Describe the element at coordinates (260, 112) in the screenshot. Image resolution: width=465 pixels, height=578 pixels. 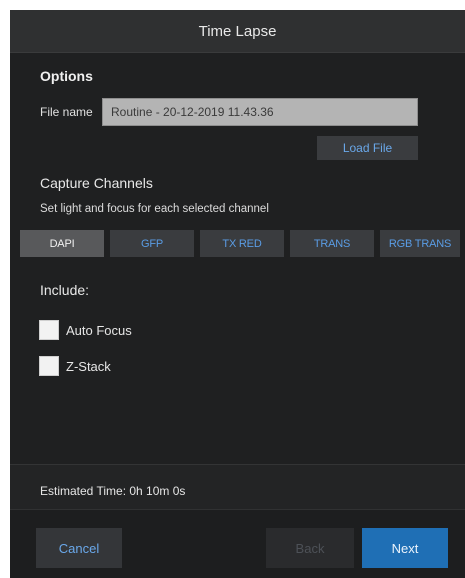
I see `file-name-input` at that location.